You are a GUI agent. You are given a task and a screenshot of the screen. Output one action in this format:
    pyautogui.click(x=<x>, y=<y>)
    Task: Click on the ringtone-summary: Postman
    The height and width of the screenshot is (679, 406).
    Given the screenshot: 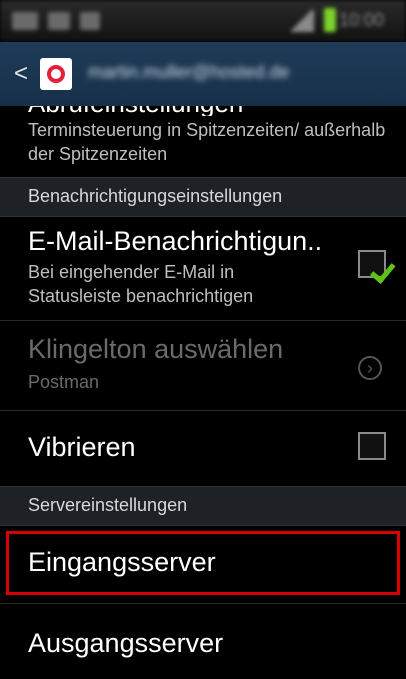 What is the action you would take?
    pyautogui.click(x=64, y=382)
    